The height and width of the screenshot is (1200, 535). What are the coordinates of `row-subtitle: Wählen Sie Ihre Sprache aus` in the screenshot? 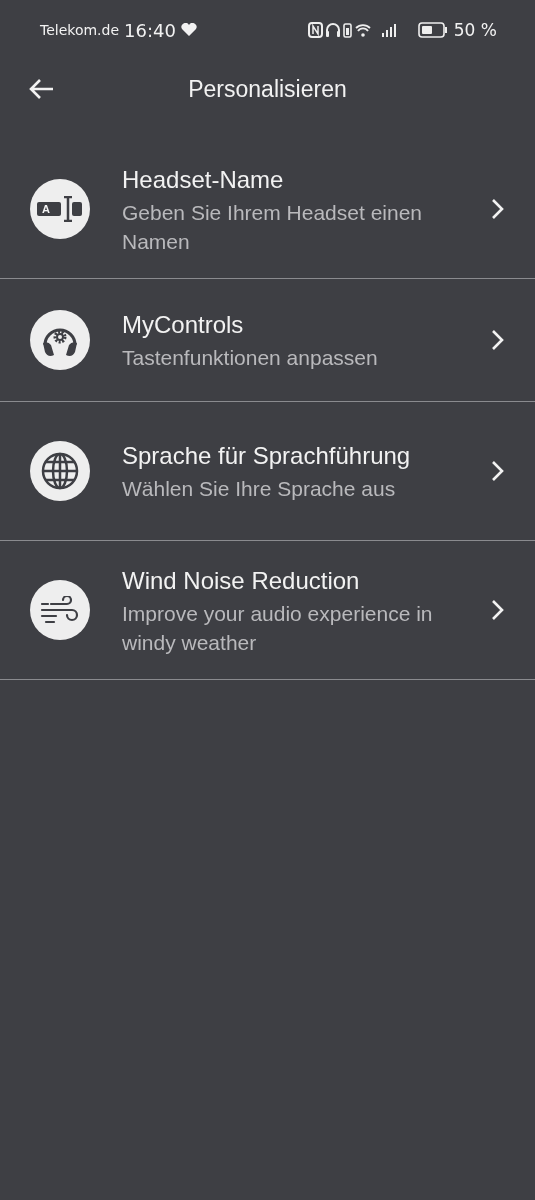 It's located at (259, 489).